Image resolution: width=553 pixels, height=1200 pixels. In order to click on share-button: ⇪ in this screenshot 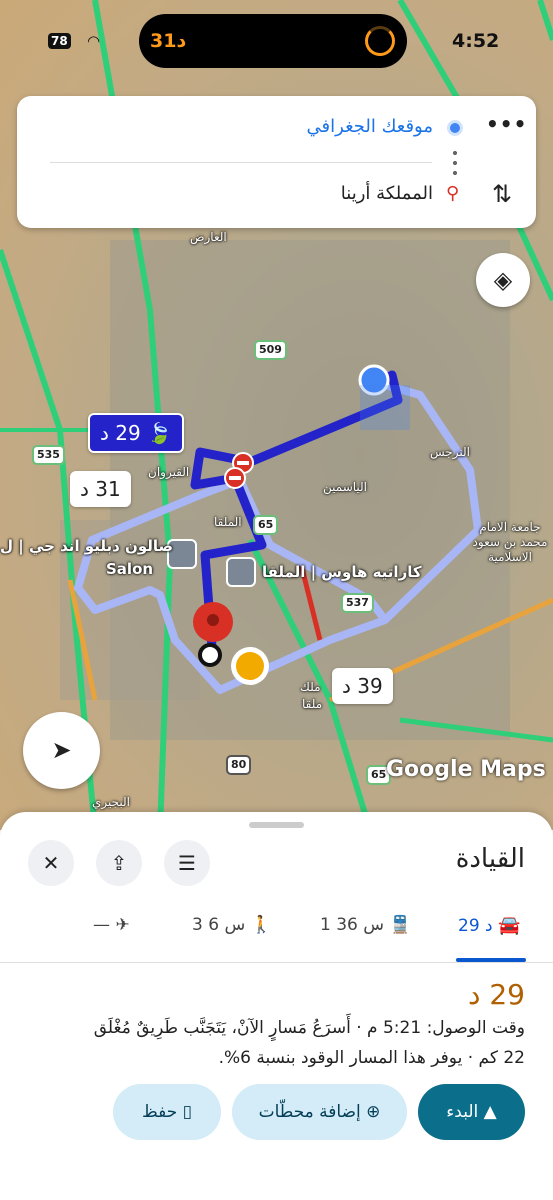, I will do `click(119, 863)`.